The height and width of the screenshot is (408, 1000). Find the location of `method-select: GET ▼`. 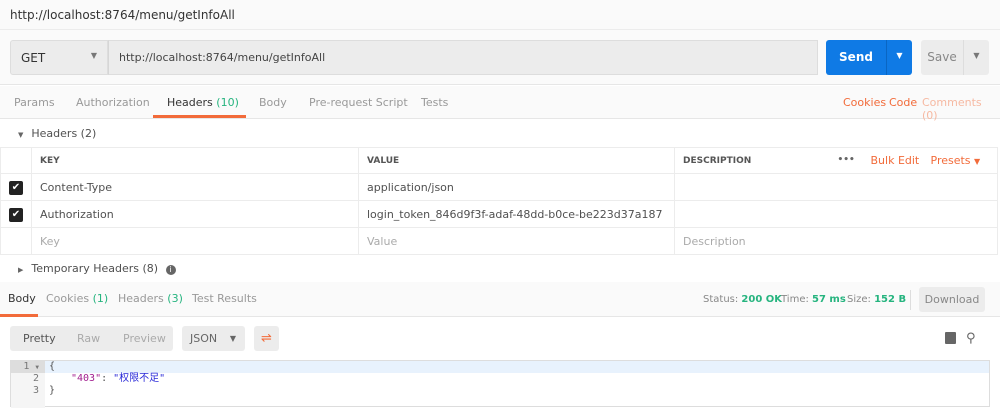

method-select: GET ▼ is located at coordinates (59, 57).